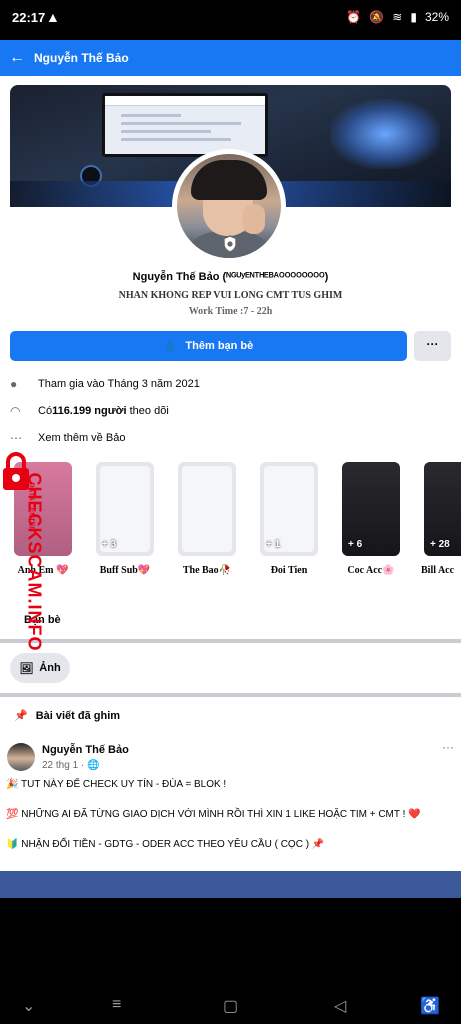 The width and height of the screenshot is (461, 1024). Describe the element at coordinates (230, 58) in the screenshot. I see `app-bar: ← Nguyễn Thế Bảo` at that location.